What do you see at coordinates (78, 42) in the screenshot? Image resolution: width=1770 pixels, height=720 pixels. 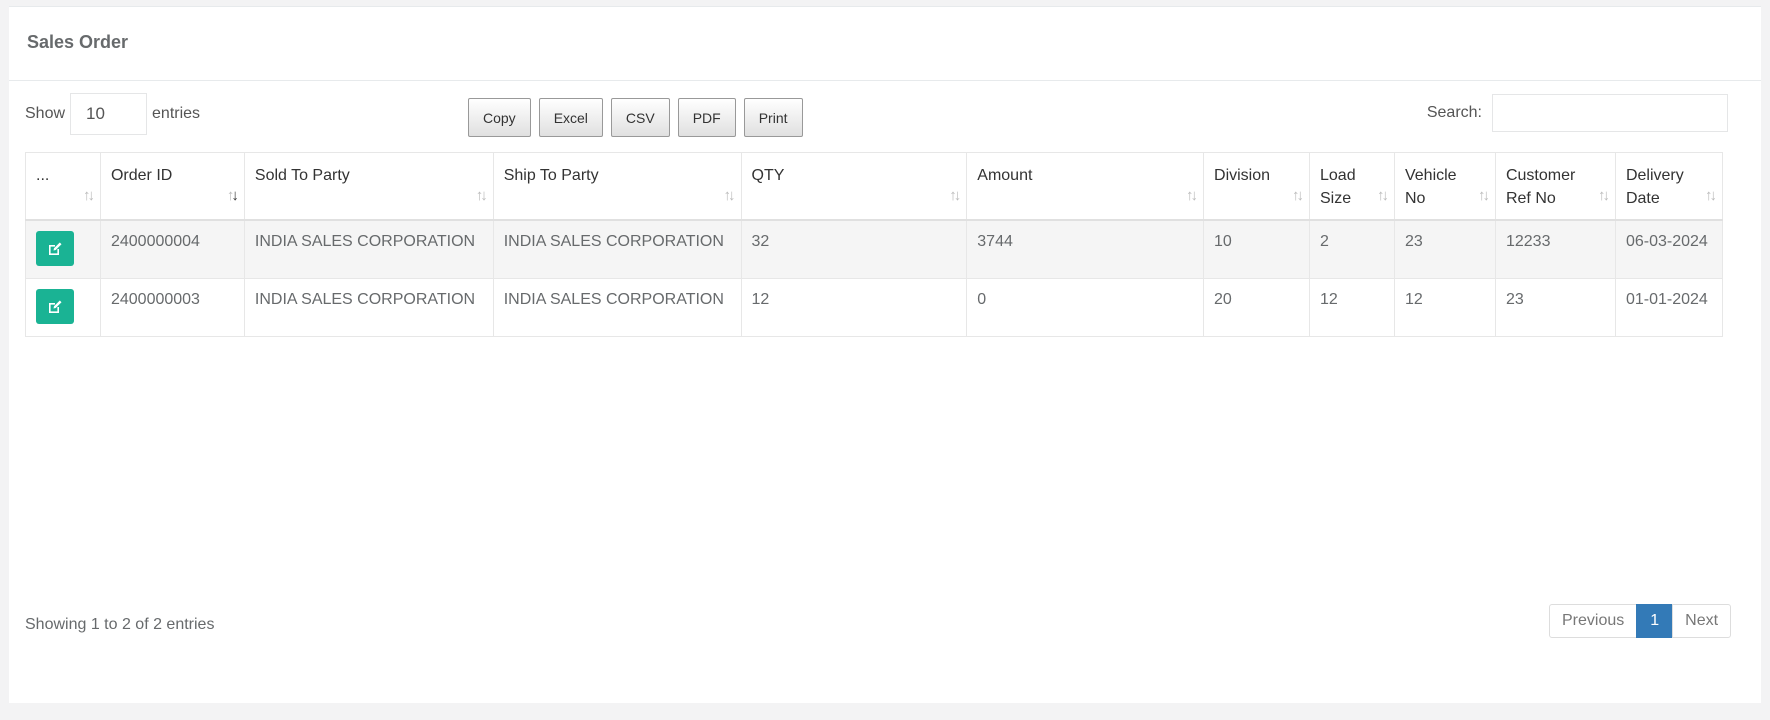 I see `page-title: Sales Order` at bounding box center [78, 42].